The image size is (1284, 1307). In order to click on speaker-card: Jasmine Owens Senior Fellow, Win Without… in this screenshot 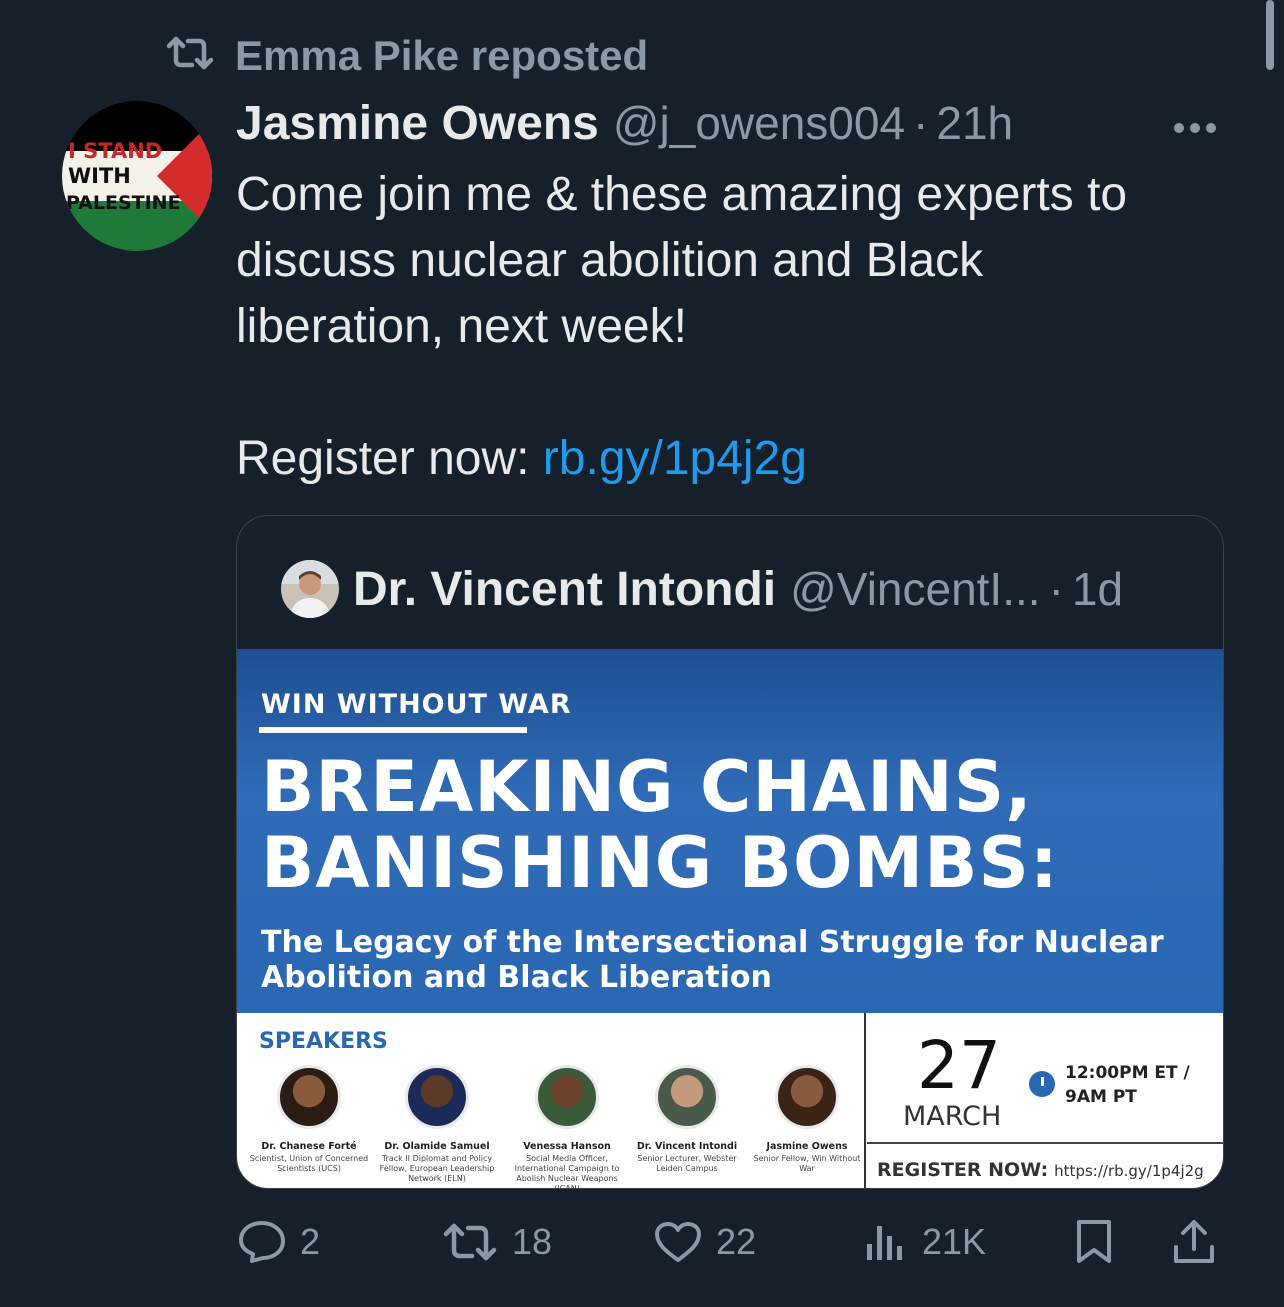, I will do `click(807, 1119)`.